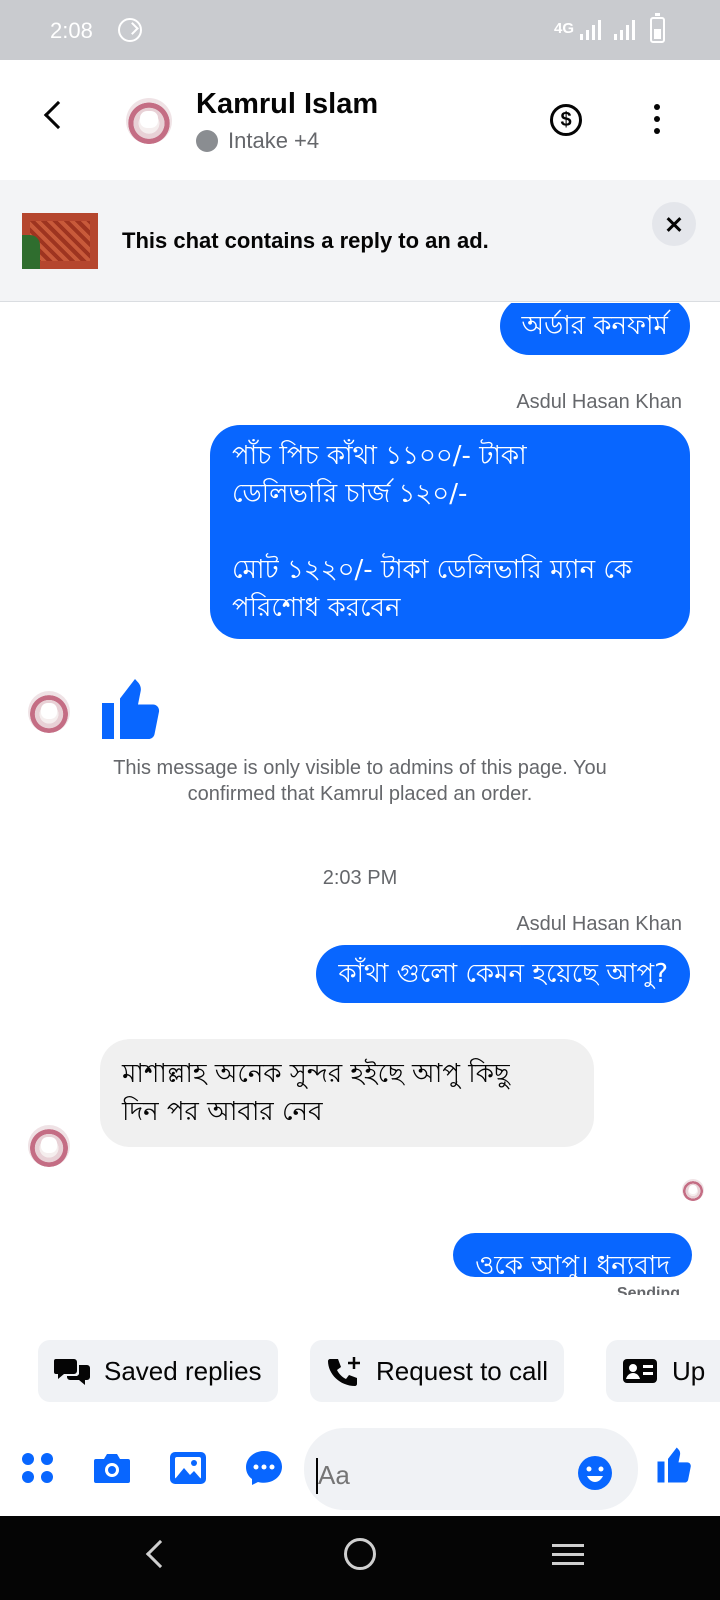 This screenshot has height=1600, width=720. What do you see at coordinates (130, 30) in the screenshot?
I see `dnd-icon` at bounding box center [130, 30].